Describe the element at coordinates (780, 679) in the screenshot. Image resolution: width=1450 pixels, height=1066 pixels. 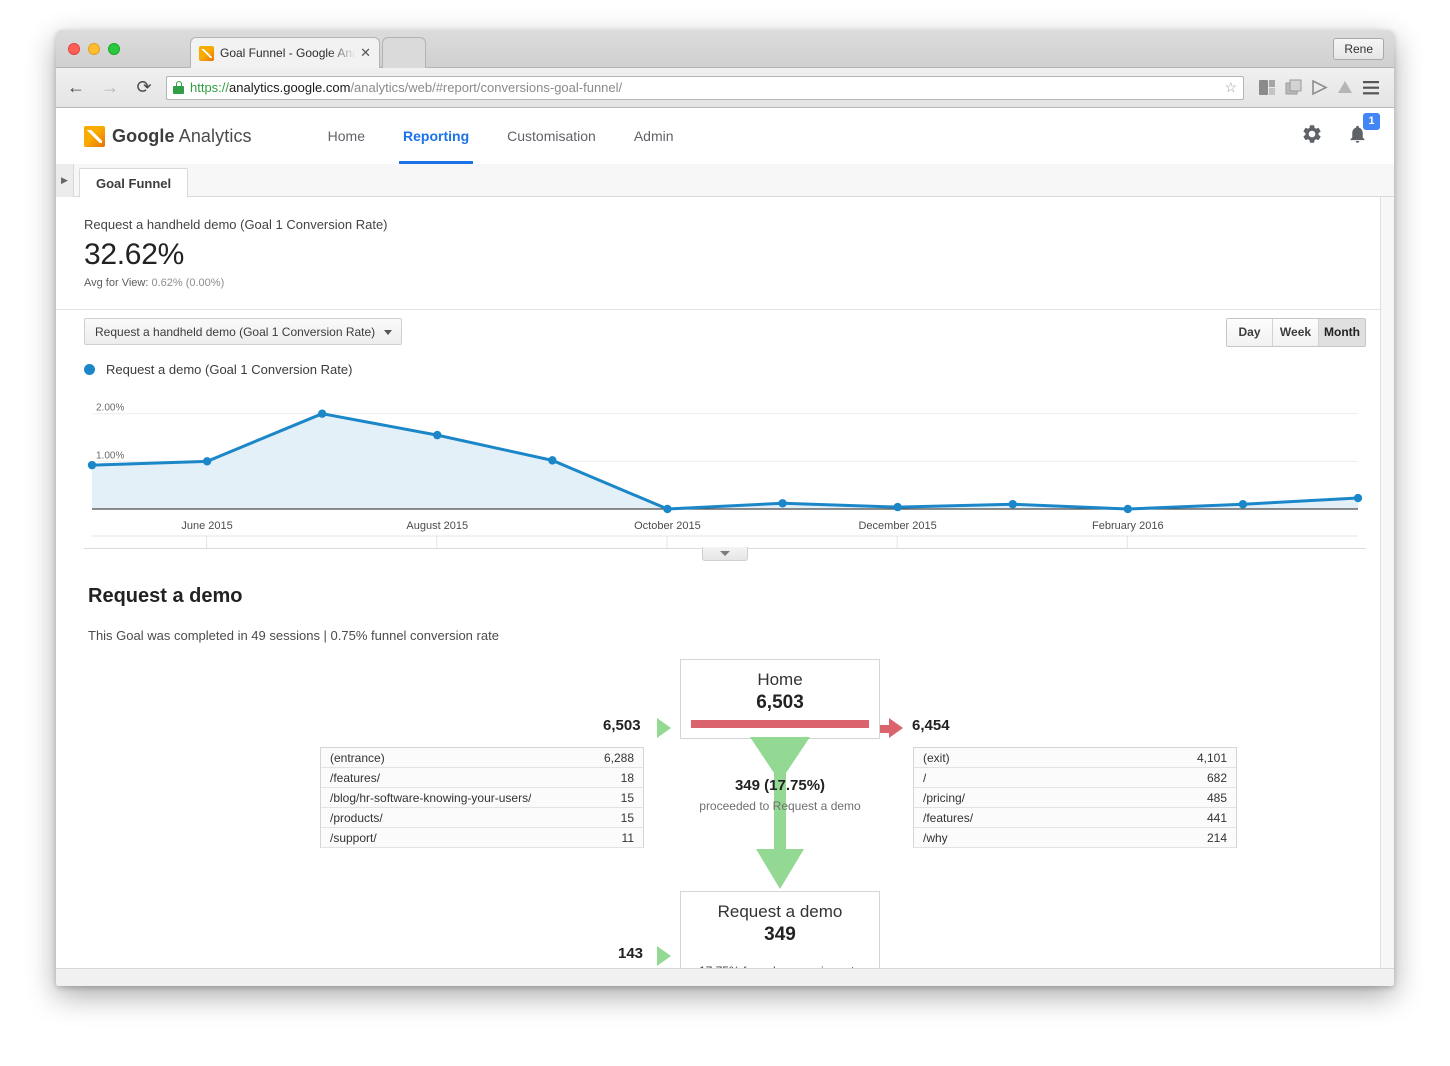
I see `funnel-step-home-name: Home` at that location.